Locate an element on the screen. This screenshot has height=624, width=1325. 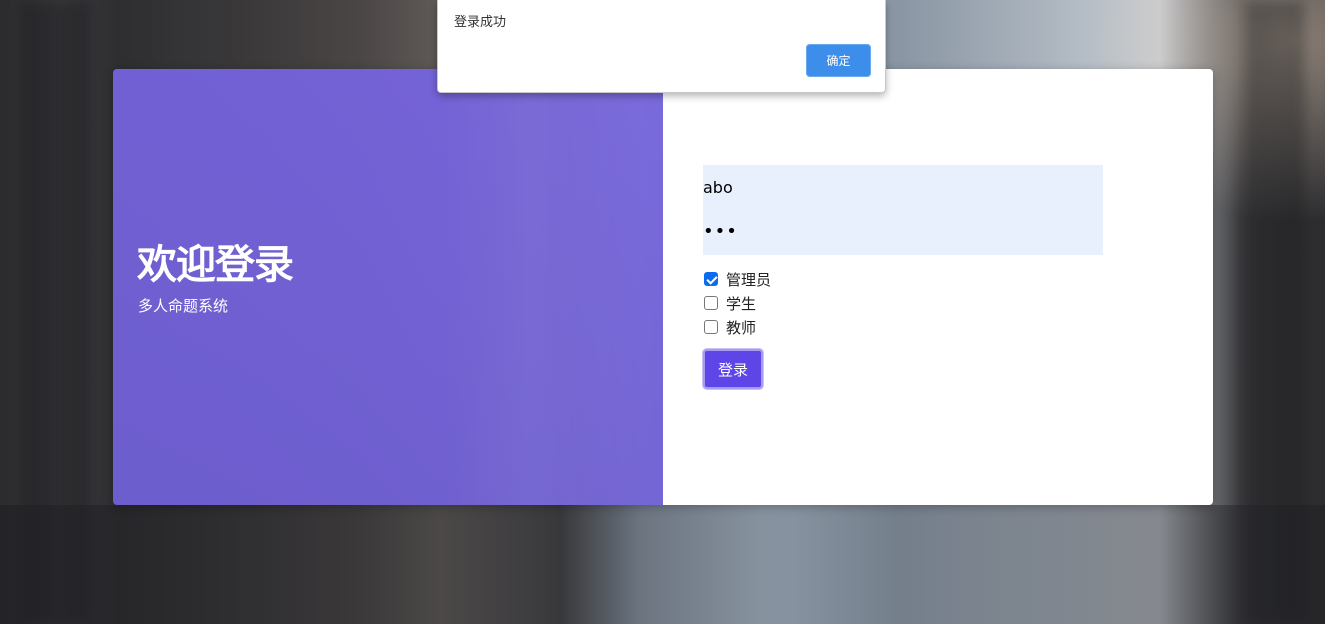
role-checkbox-teacher is located at coordinates (711, 327).